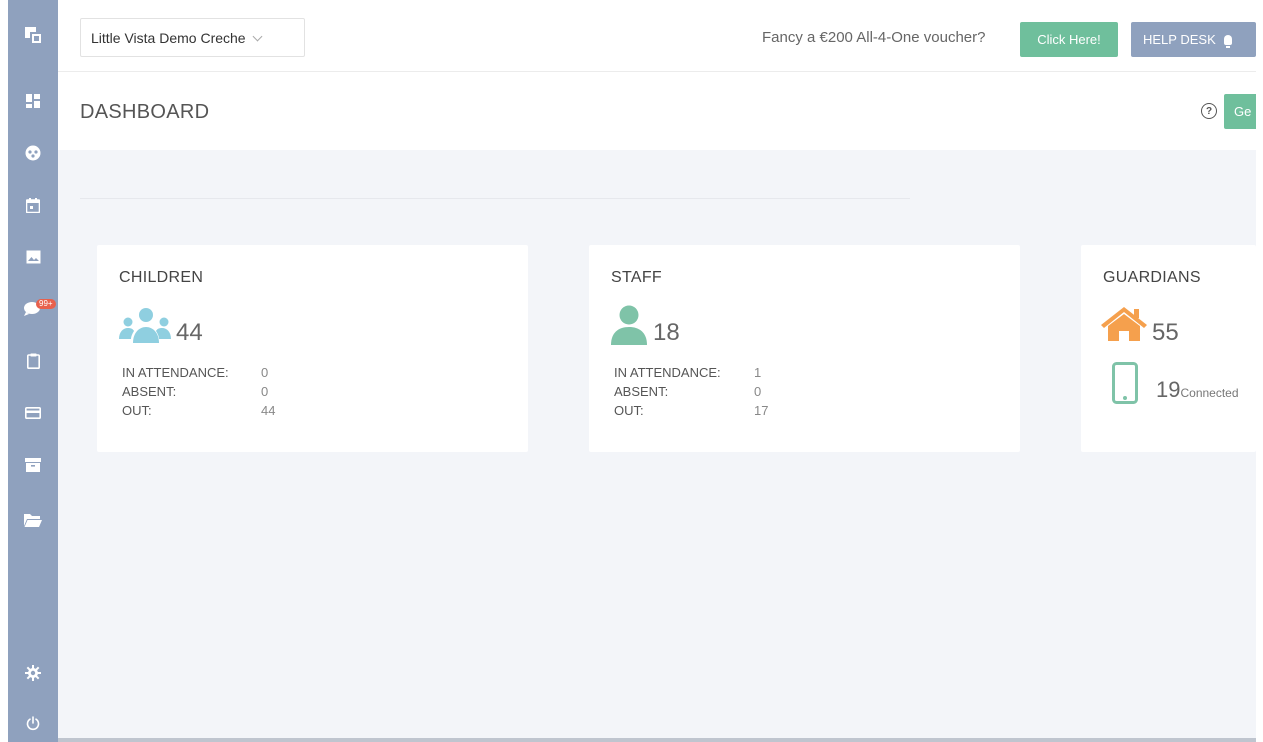 Image resolution: width=1263 pixels, height=742 pixels. What do you see at coordinates (33, 520) in the screenshot?
I see `folder-icon` at bounding box center [33, 520].